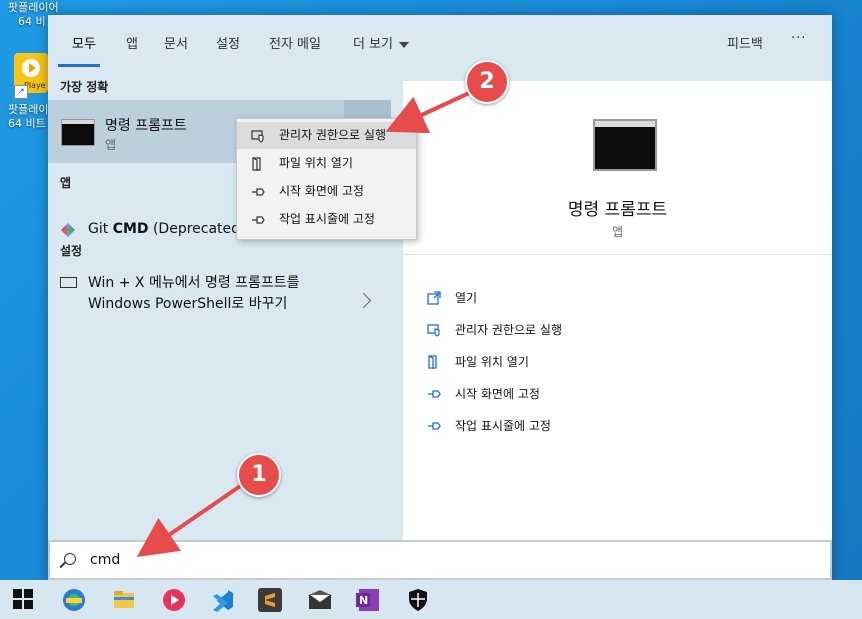  I want to click on callout-step-2: 2, so click(487, 82).